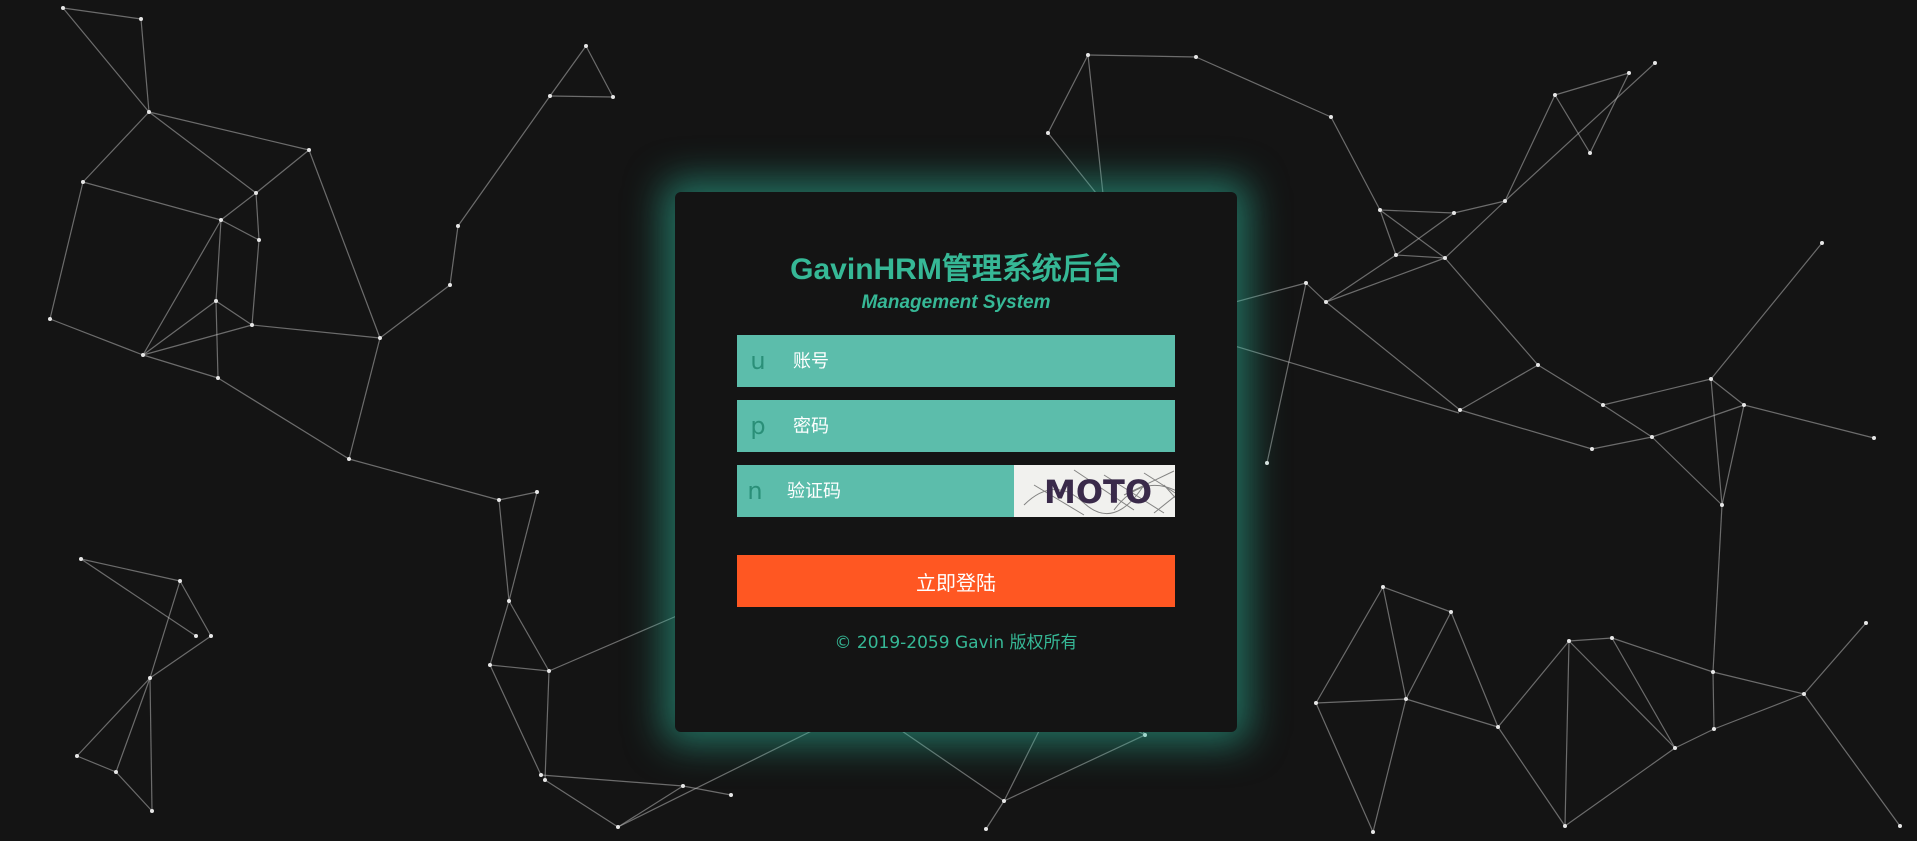  I want to click on password-prefix-icon: p, so click(758, 426).